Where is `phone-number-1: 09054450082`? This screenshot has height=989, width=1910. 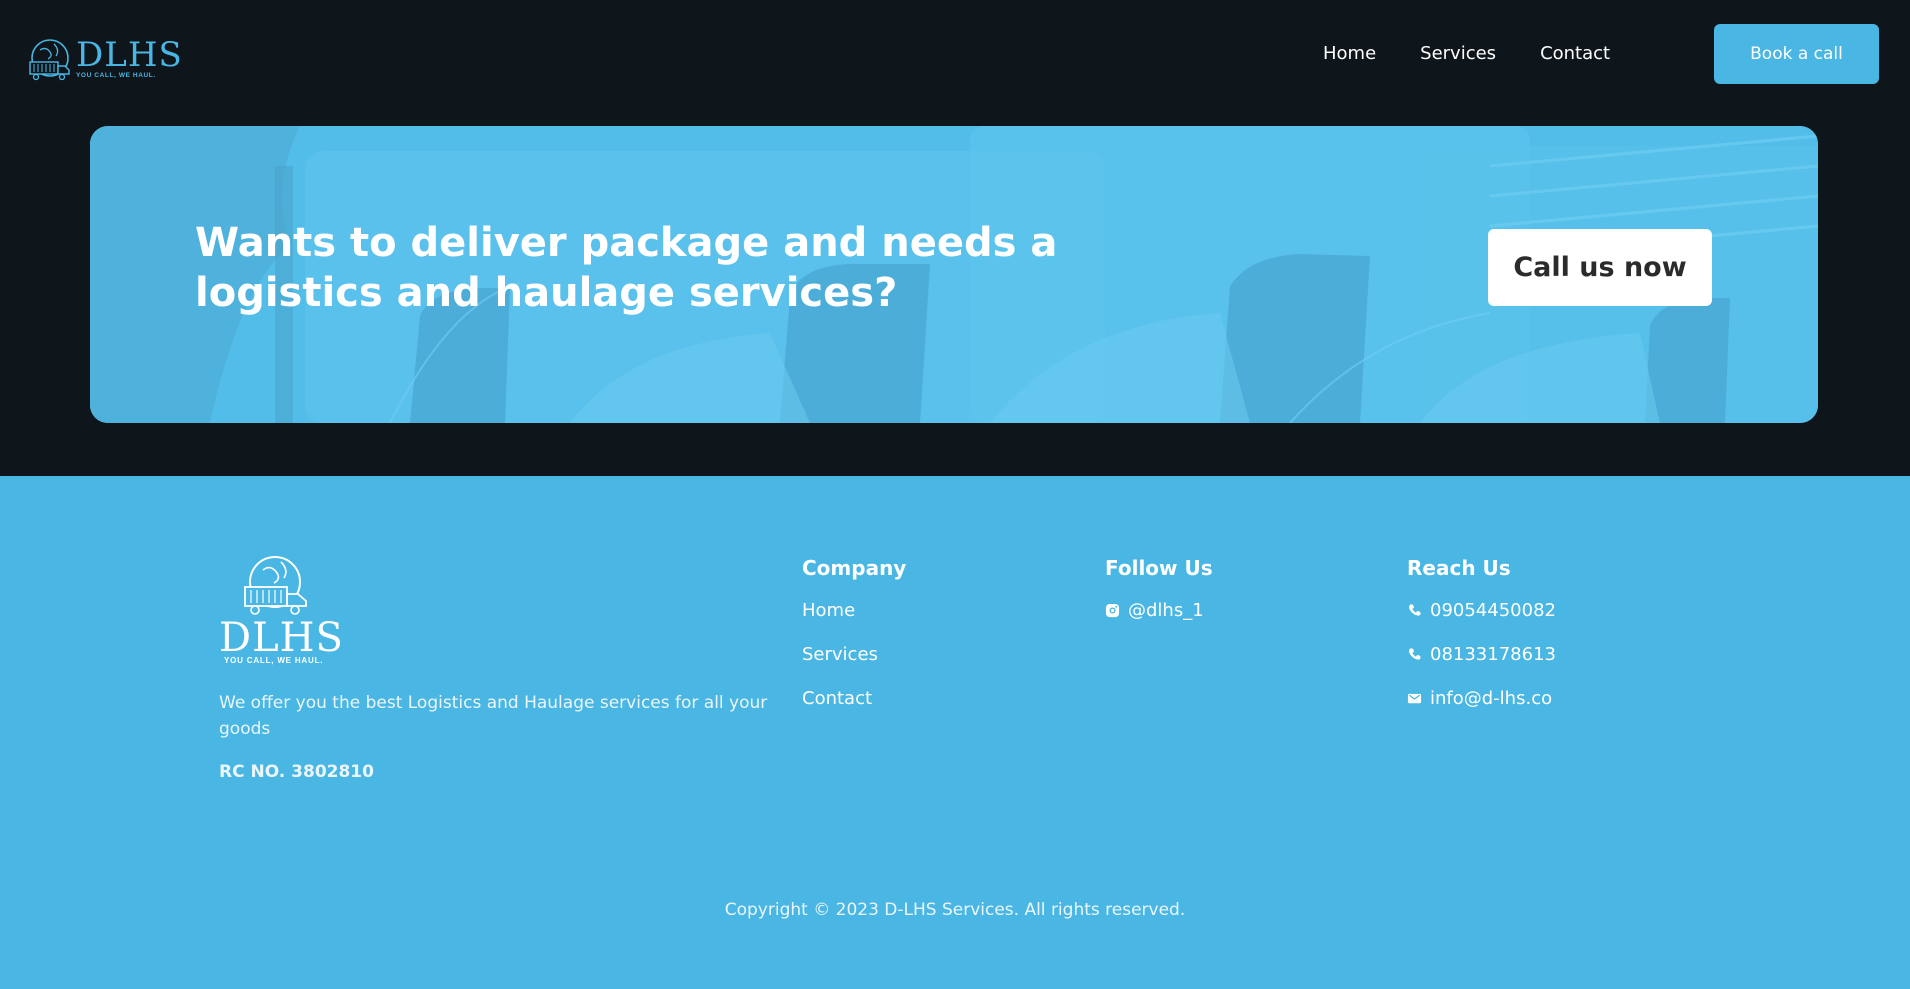 phone-number-1: 09054450082 is located at coordinates (1493, 610).